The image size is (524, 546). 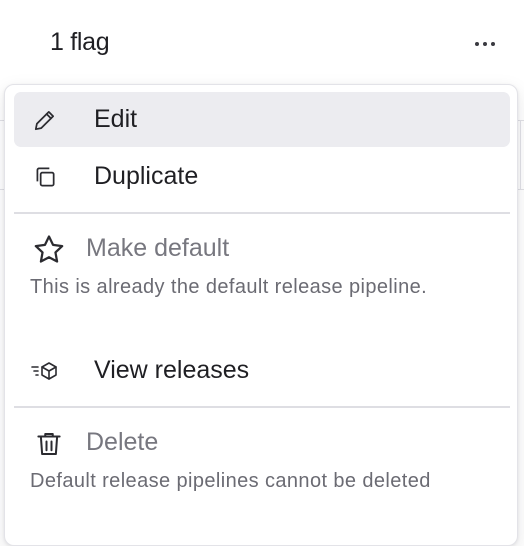 I want to click on divider, so click(x=520, y=155).